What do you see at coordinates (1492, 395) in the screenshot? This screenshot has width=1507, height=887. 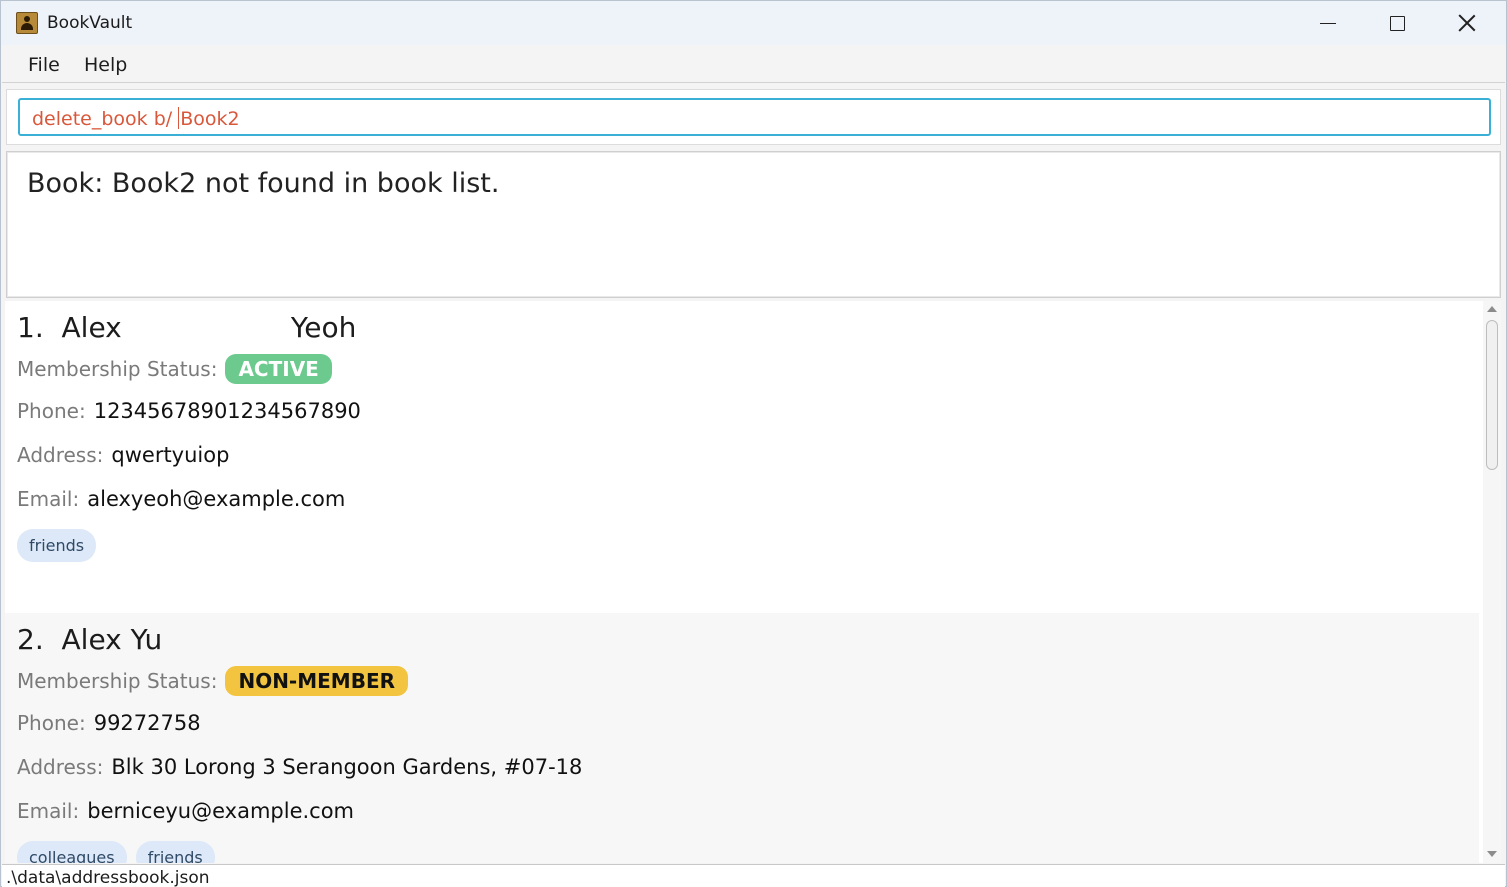 I see `scrollbar-thumb` at bounding box center [1492, 395].